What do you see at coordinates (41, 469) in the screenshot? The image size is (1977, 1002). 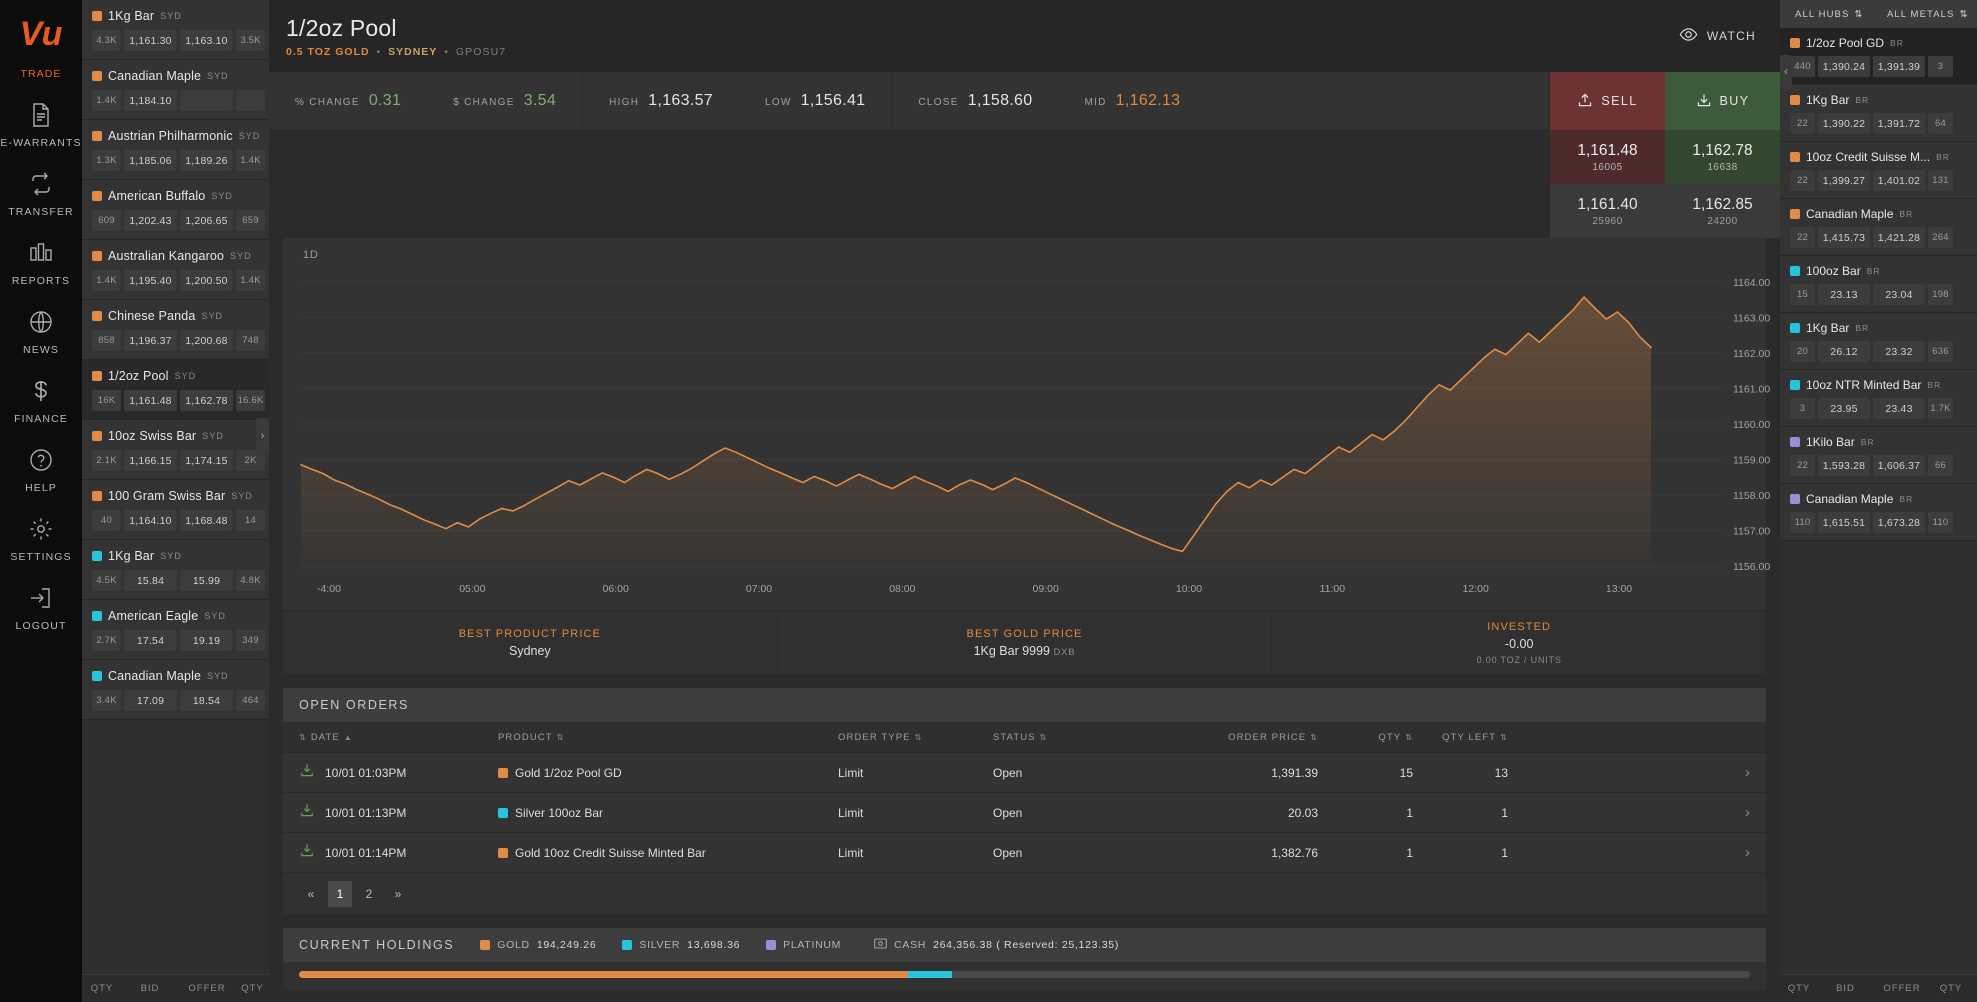 I see `sidebar-item-help: HELP` at bounding box center [41, 469].